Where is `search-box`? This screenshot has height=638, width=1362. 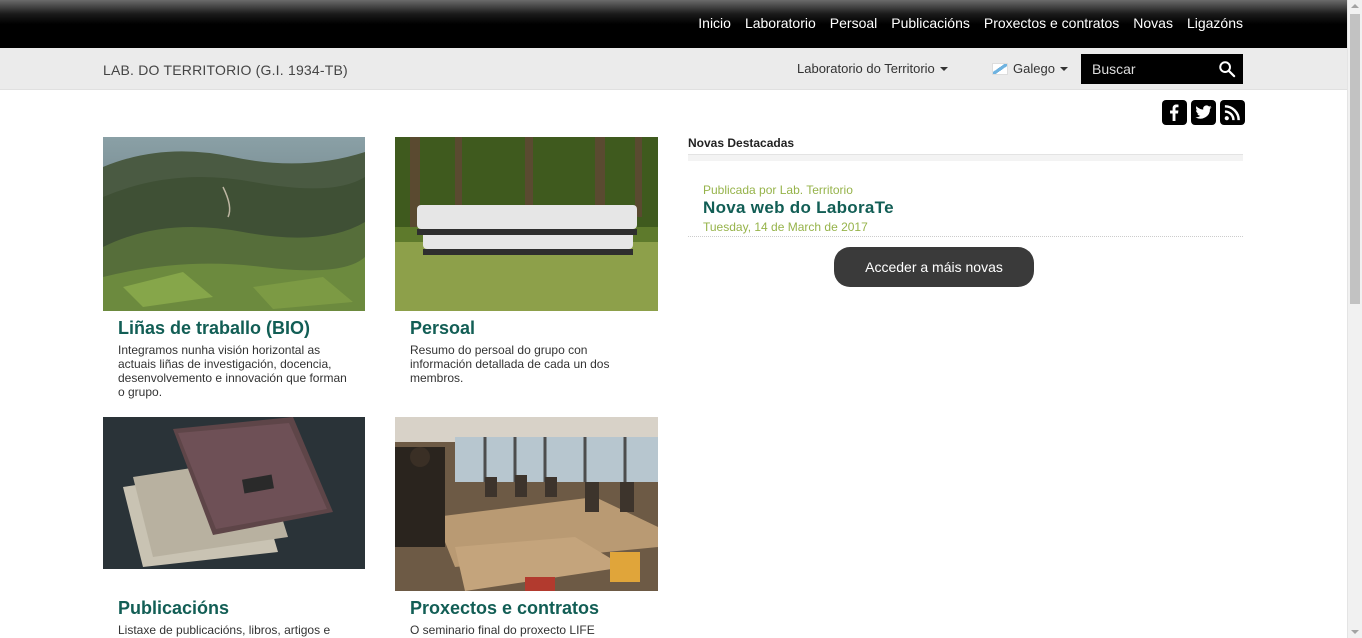
search-box is located at coordinates (1162, 69).